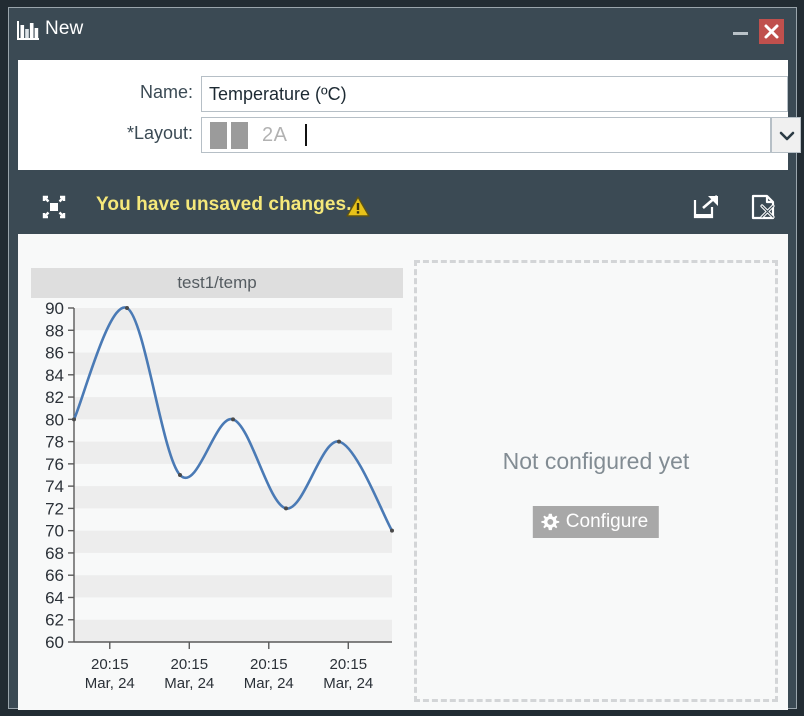 The height and width of the screenshot is (716, 804). What do you see at coordinates (54, 419) in the screenshot?
I see `svg-text: 80` at bounding box center [54, 419].